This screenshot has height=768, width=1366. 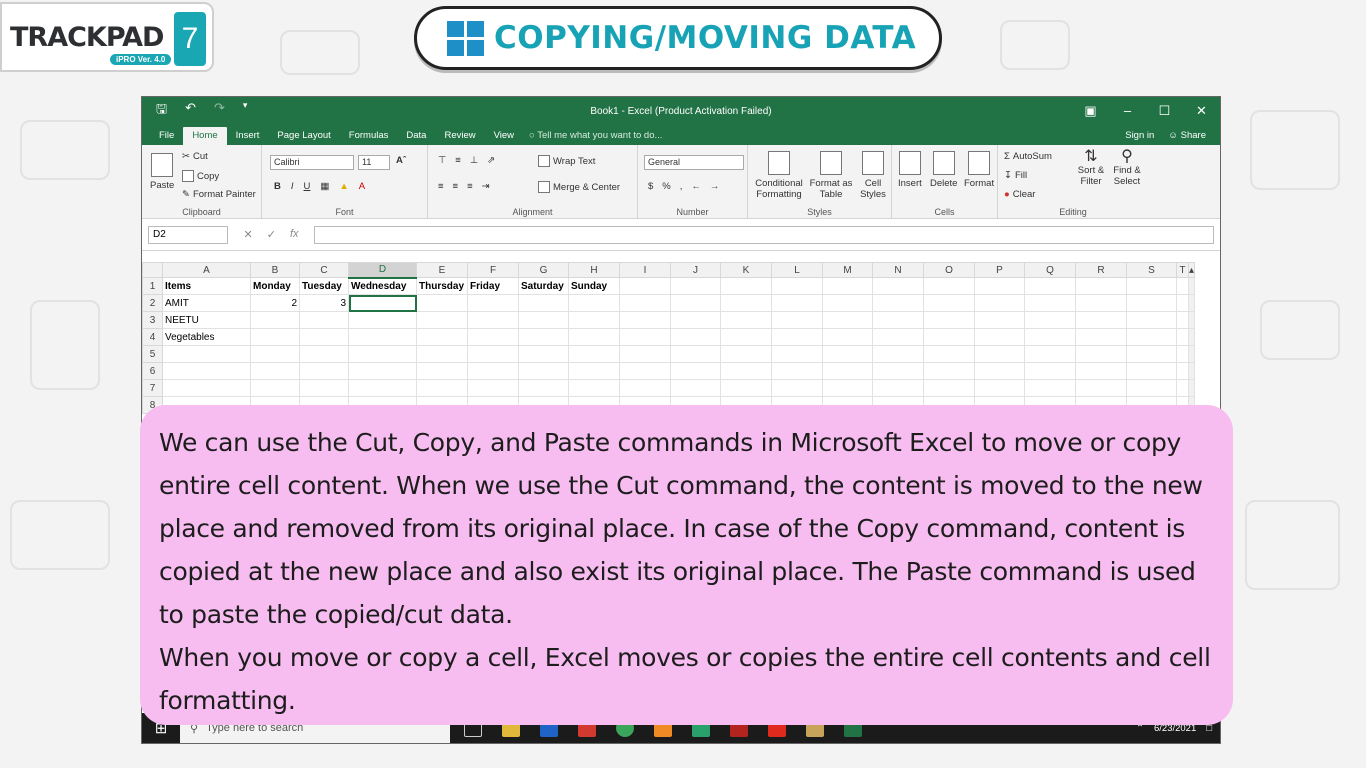 I want to click on cell-L1, so click(x=797, y=286).